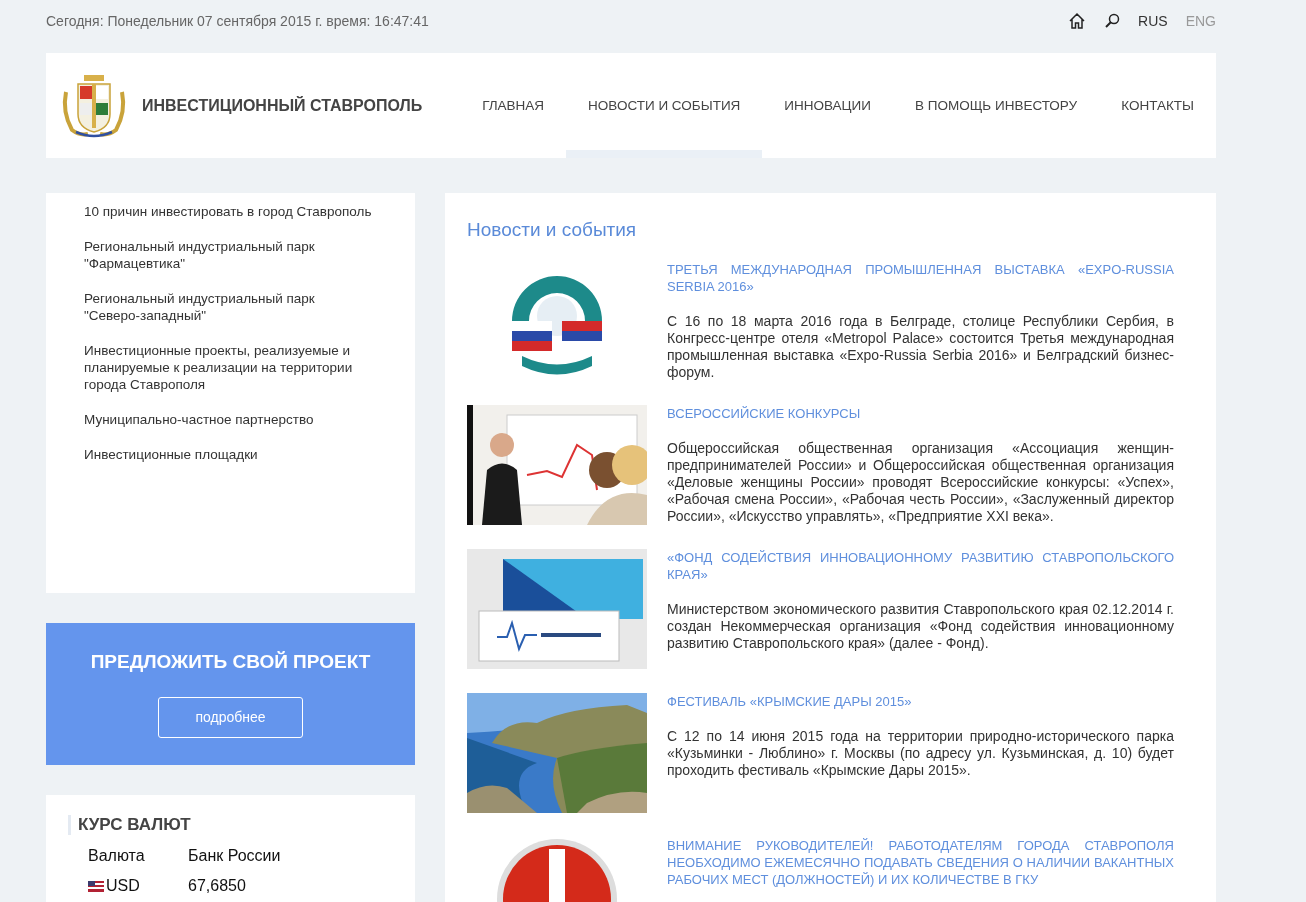 Image resolution: width=1306 pixels, height=902 pixels. What do you see at coordinates (1157, 105) in the screenshot?
I see `nav-item: КОНТАКТЫ` at bounding box center [1157, 105].